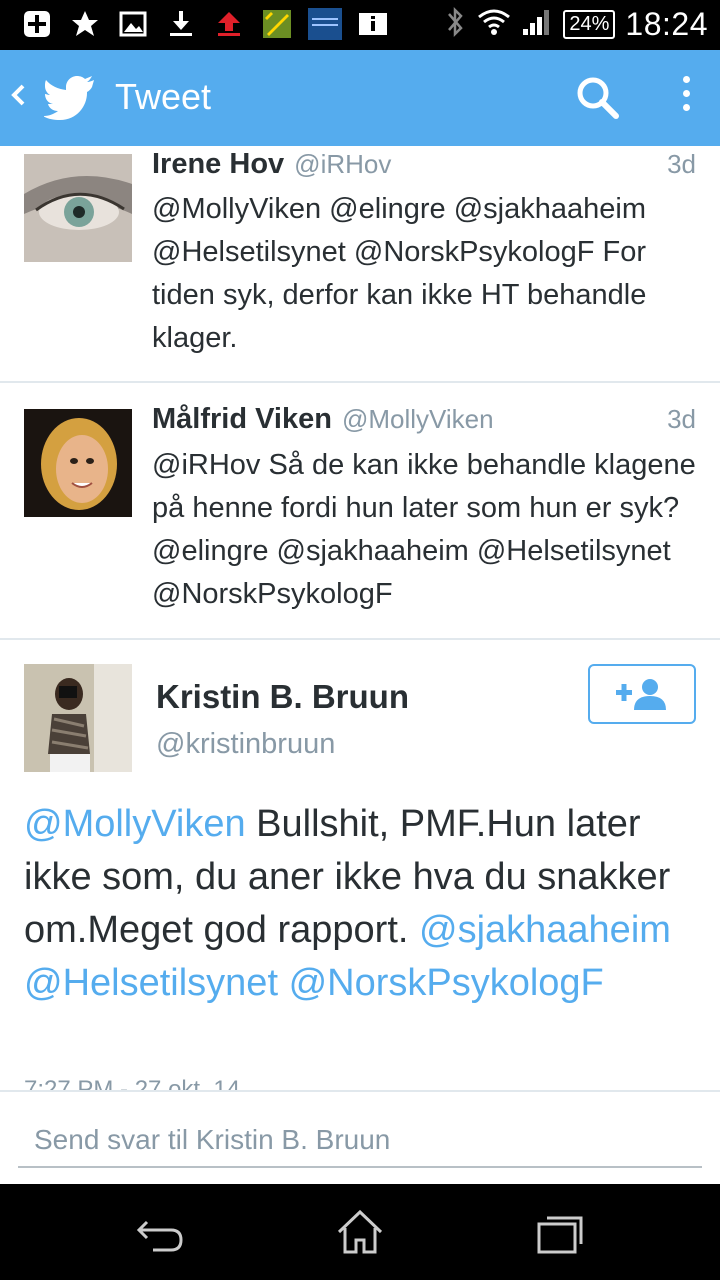 Image resolution: width=720 pixels, height=1280 pixels. I want to click on xperia-lounge-icon, so click(325, 24).